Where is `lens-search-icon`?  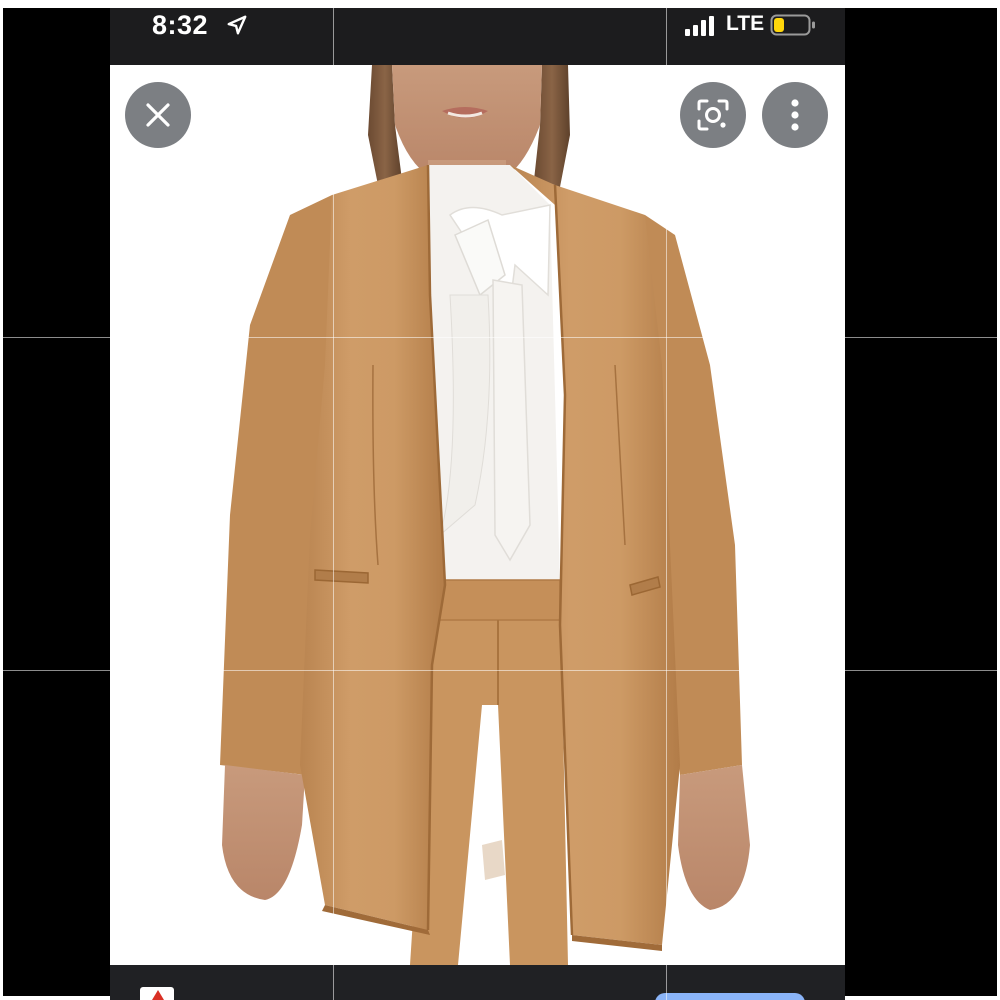
lens-search-icon is located at coordinates (713, 115).